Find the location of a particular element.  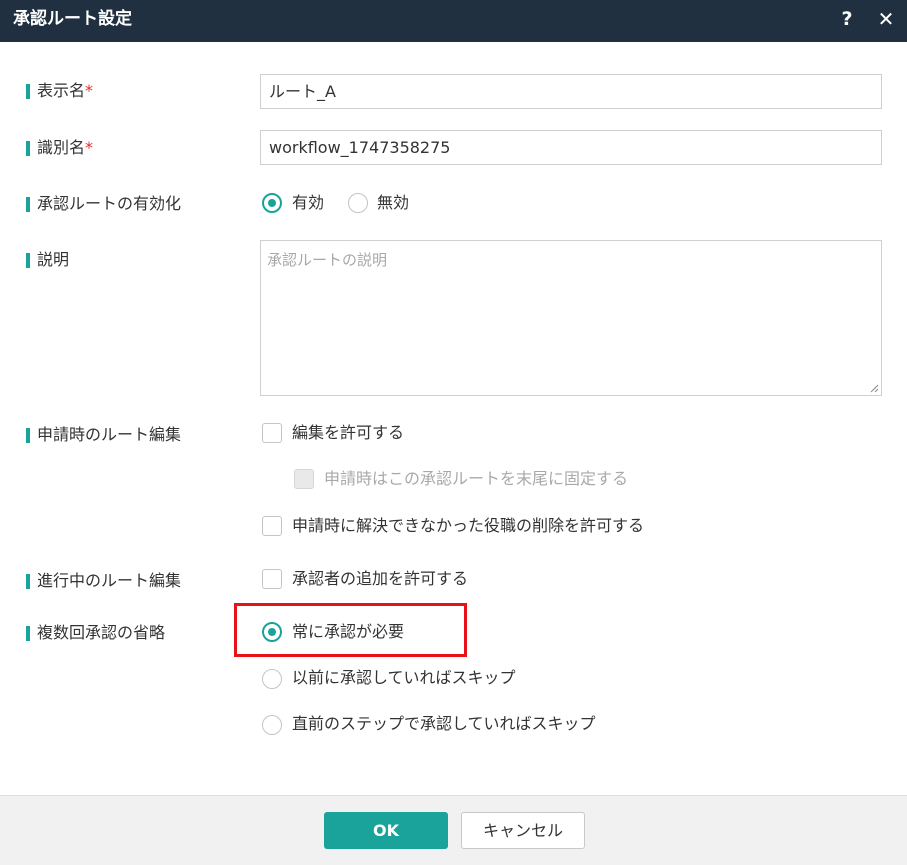

description-textarea: 承認ルートの説明 is located at coordinates (571, 318).